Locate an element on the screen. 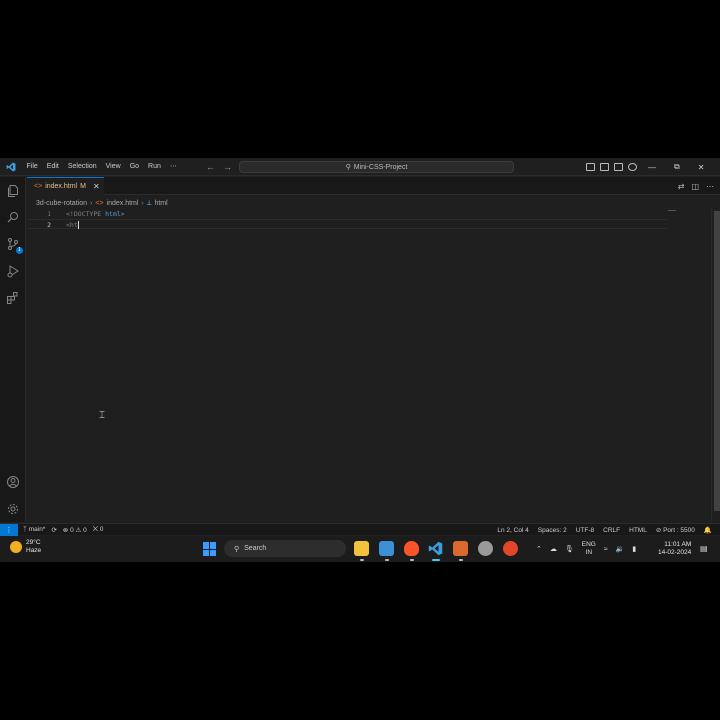 This screenshot has height=720, width=720. menu-bar: File Edit Selection View Go Run ⋯ is located at coordinates (101, 167).